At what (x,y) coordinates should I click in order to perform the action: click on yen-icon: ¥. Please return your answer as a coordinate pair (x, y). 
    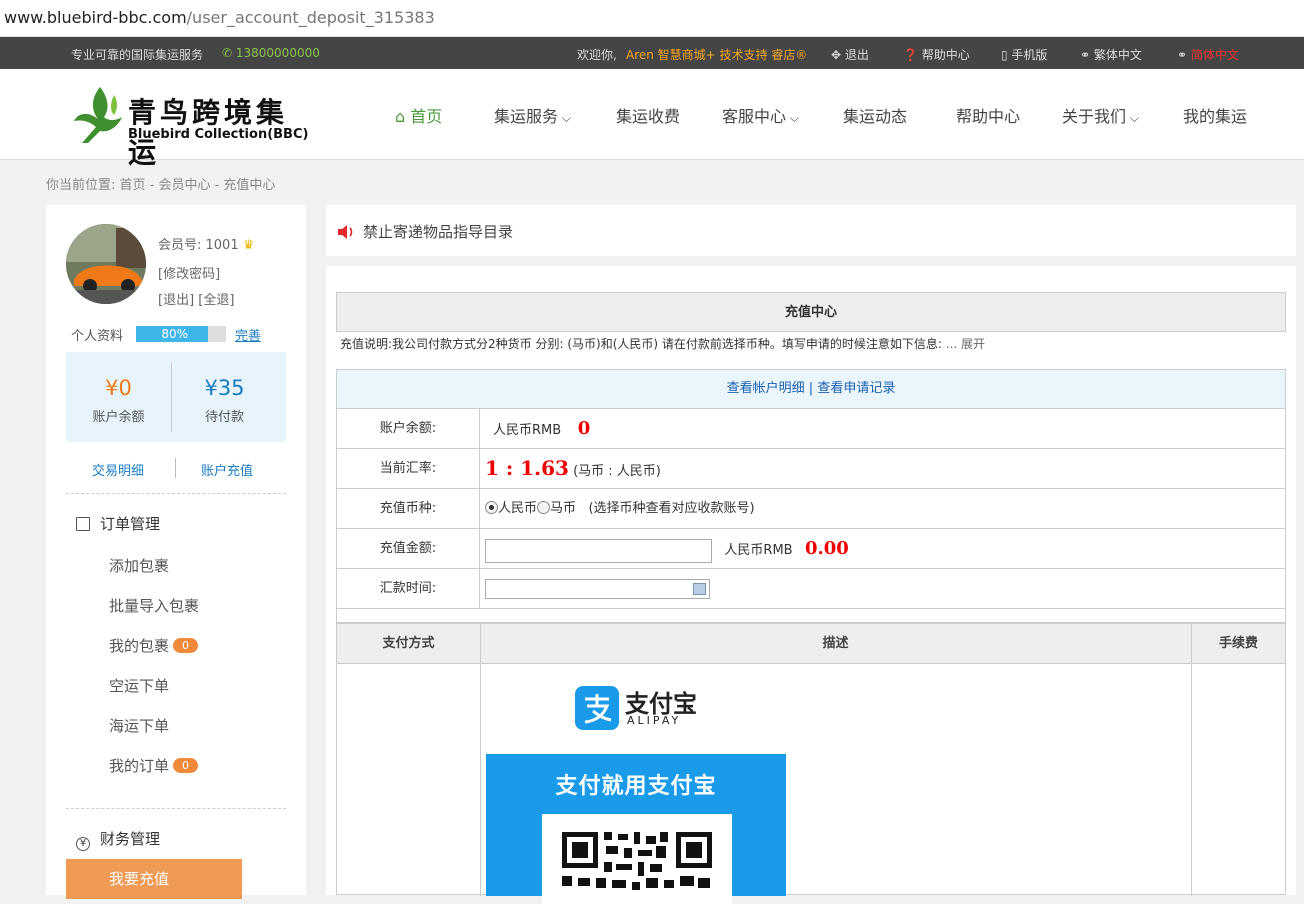
    Looking at the image, I should click on (83, 844).